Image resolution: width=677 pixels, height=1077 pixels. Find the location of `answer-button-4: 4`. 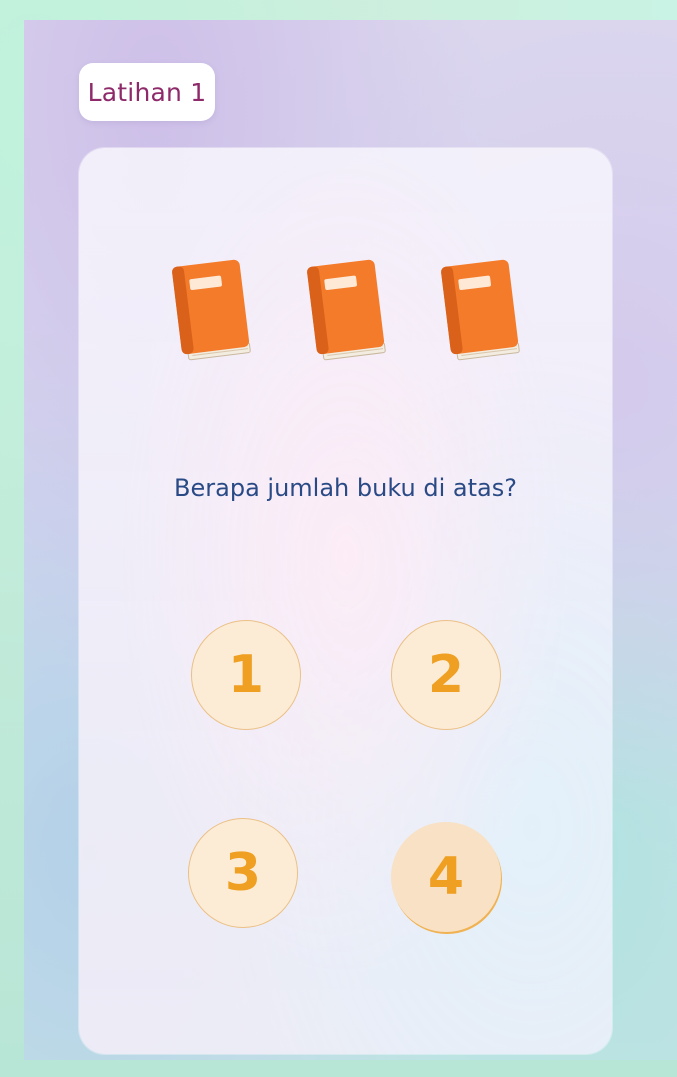

answer-button-4: 4 is located at coordinates (446, 877).